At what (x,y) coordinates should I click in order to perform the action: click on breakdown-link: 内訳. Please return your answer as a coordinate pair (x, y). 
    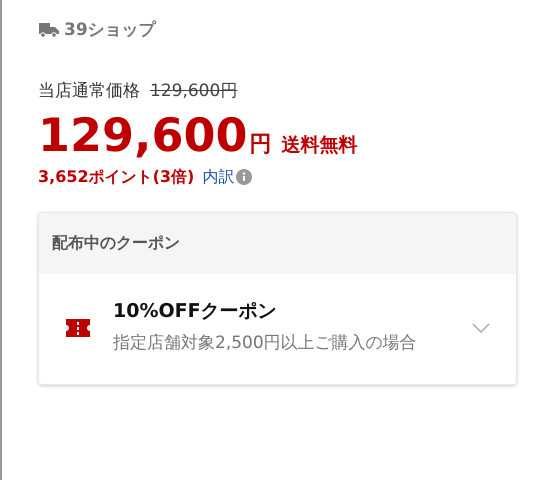
    Looking at the image, I should click on (218, 177).